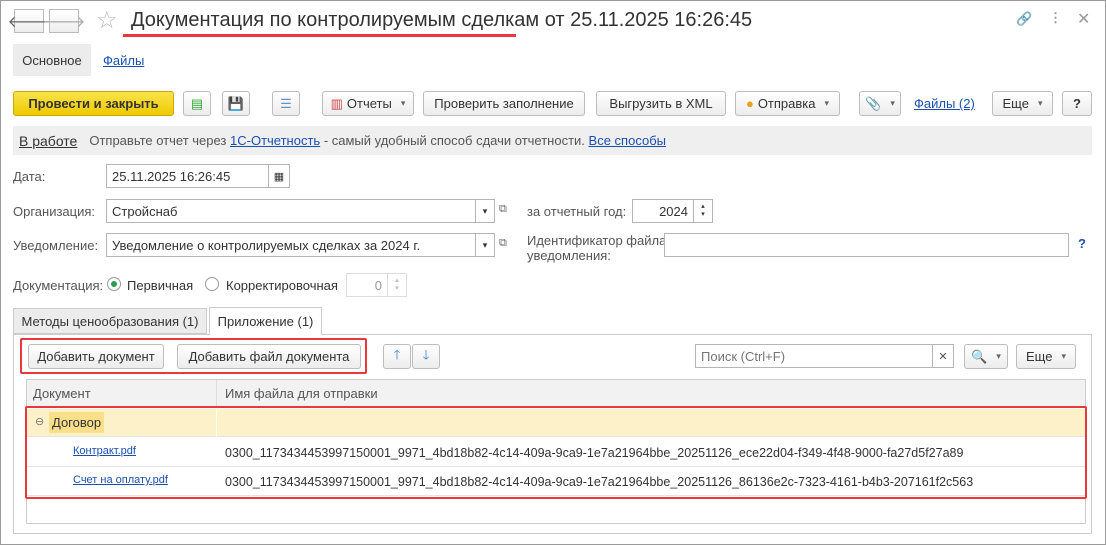 This screenshot has width=1106, height=545. I want to click on post-button: ▤, so click(197, 103).